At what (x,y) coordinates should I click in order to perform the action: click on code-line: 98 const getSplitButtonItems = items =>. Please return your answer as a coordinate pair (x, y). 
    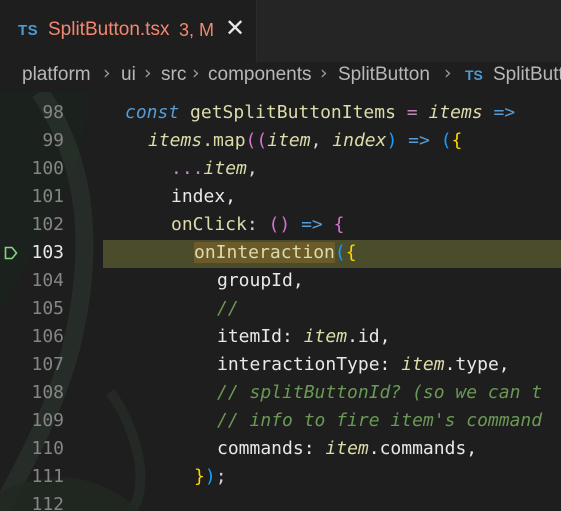
    Looking at the image, I should click on (280, 114).